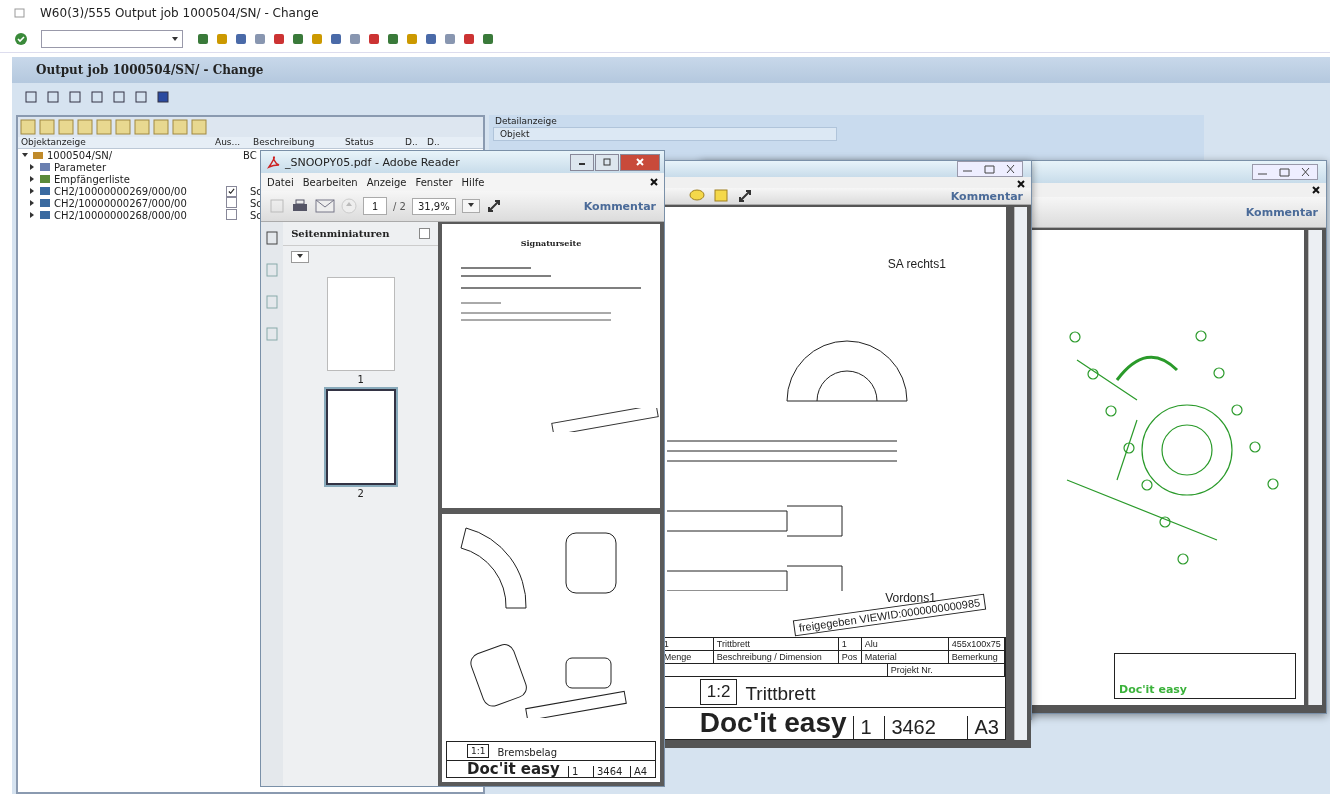 The image size is (1330, 794). What do you see at coordinates (360, 379) in the screenshot?
I see `thumbnail-label: 1` at bounding box center [360, 379].